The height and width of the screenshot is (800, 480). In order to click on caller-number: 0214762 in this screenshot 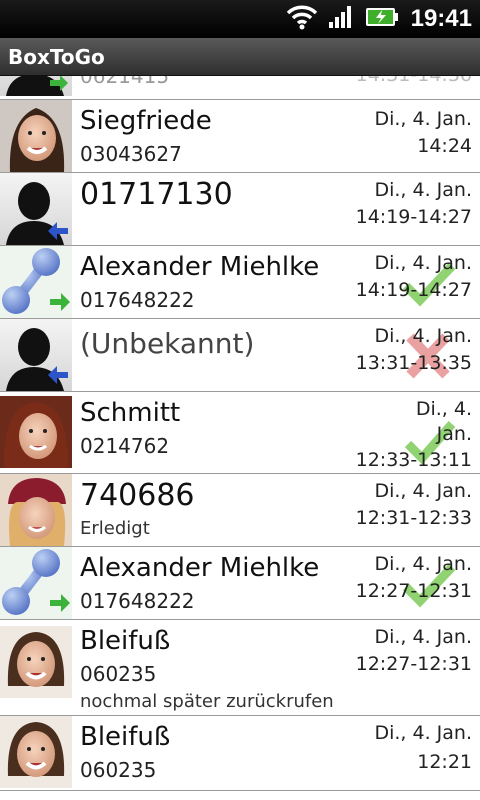, I will do `click(125, 446)`.